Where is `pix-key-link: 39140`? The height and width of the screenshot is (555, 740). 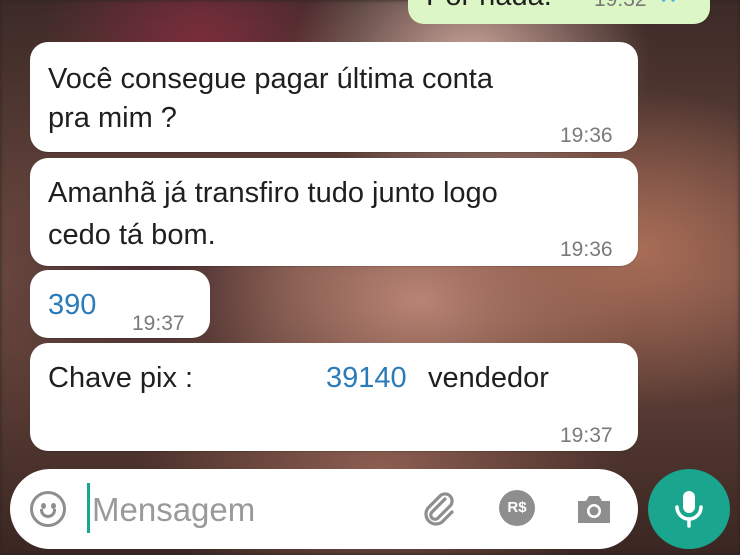 pix-key-link: 39140 is located at coordinates (366, 378).